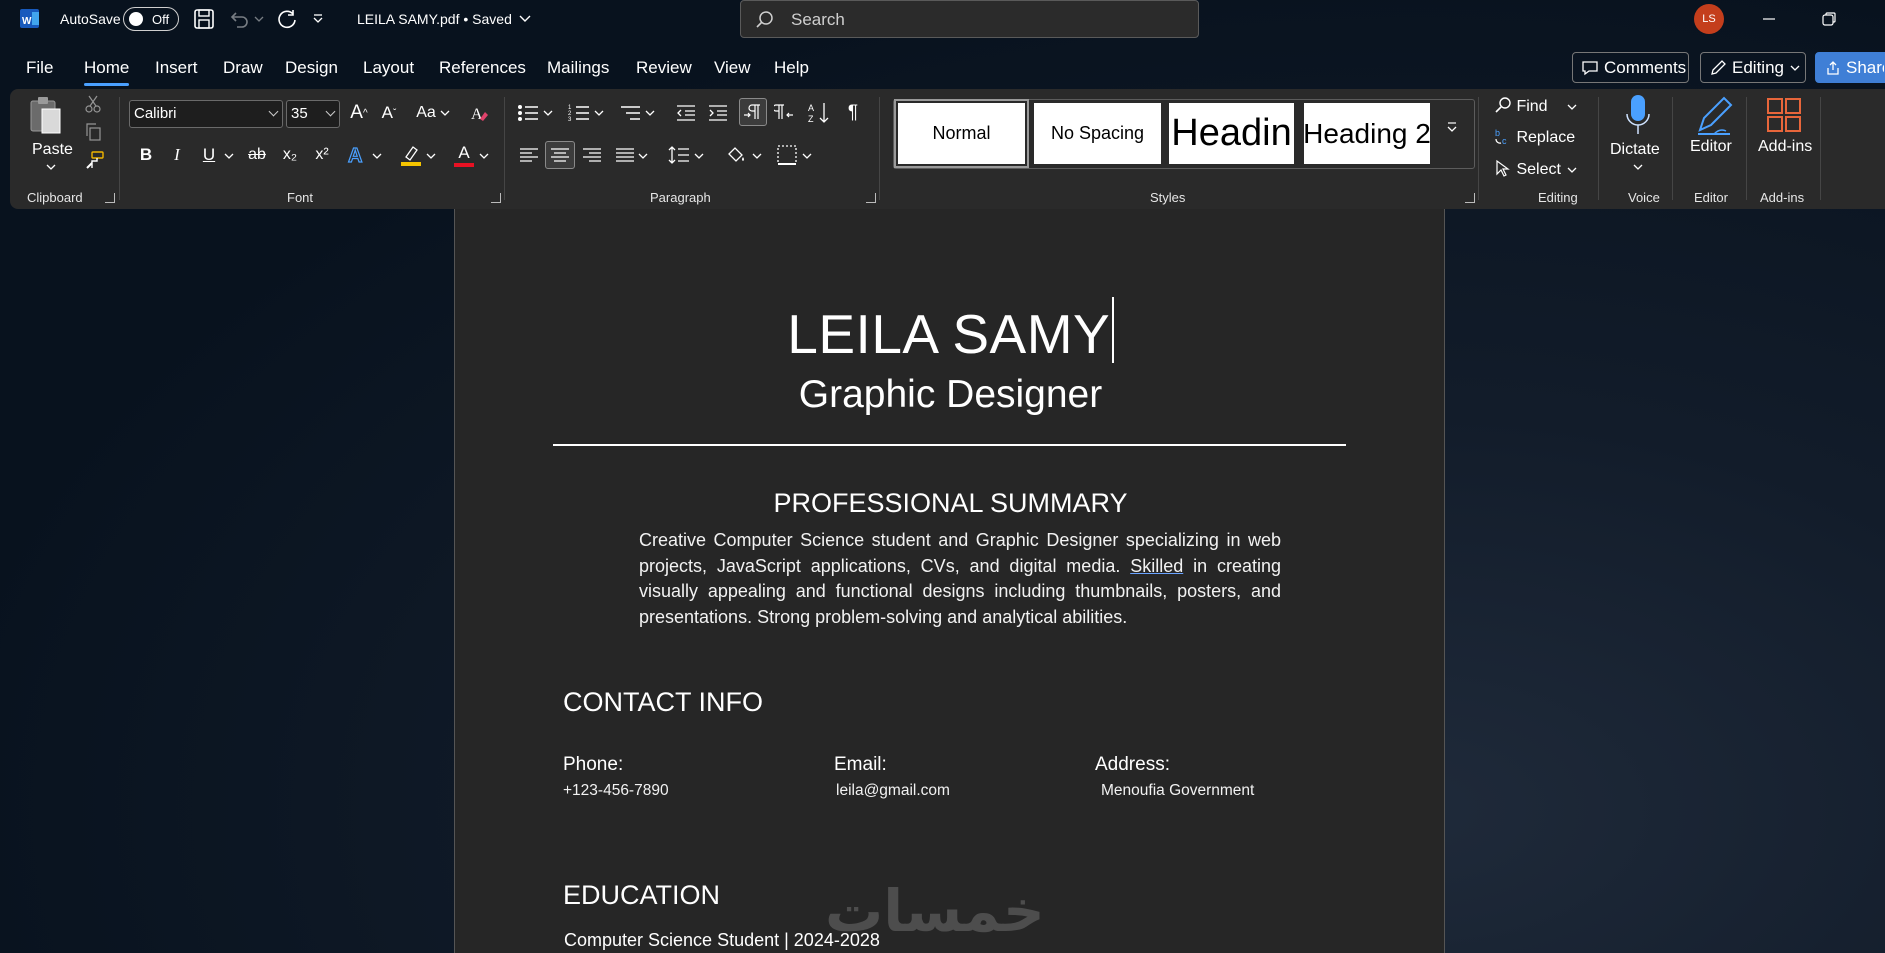  Describe the element at coordinates (1784, 115) in the screenshot. I see `add-ins-icon` at that location.